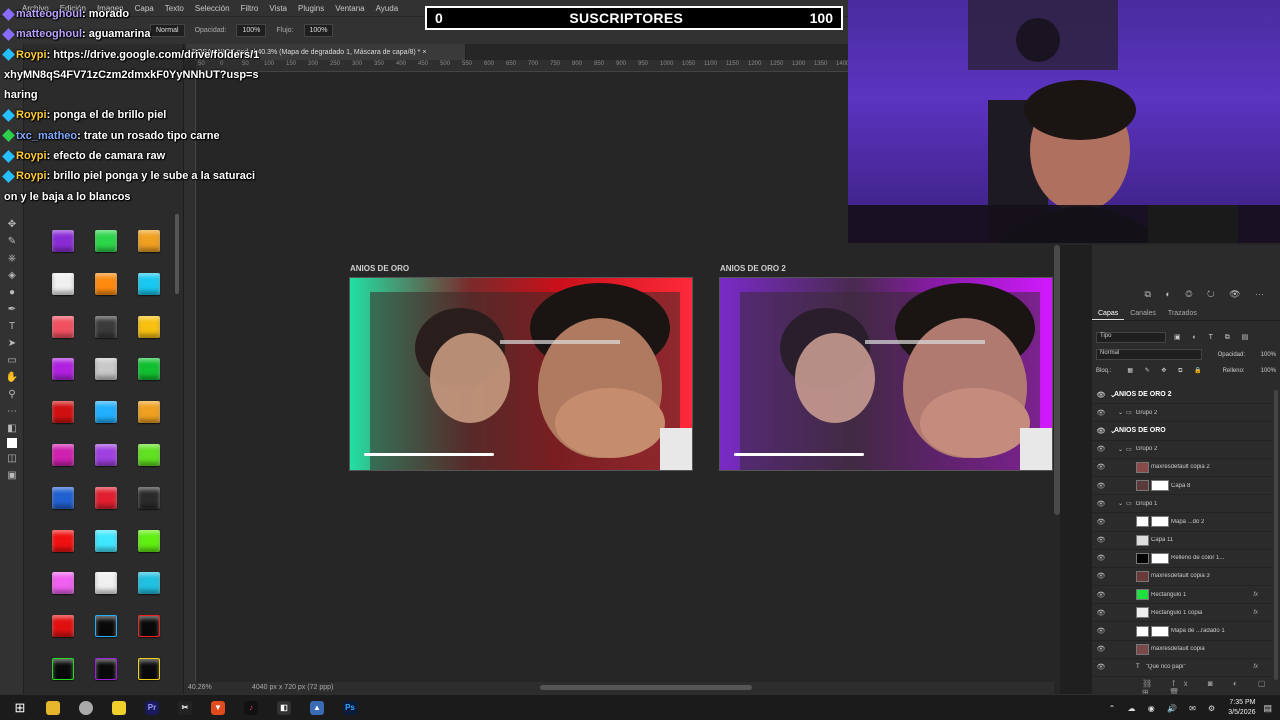  Describe the element at coordinates (12, 343) in the screenshot. I see `path-select-tool-icon: ➤` at that location.